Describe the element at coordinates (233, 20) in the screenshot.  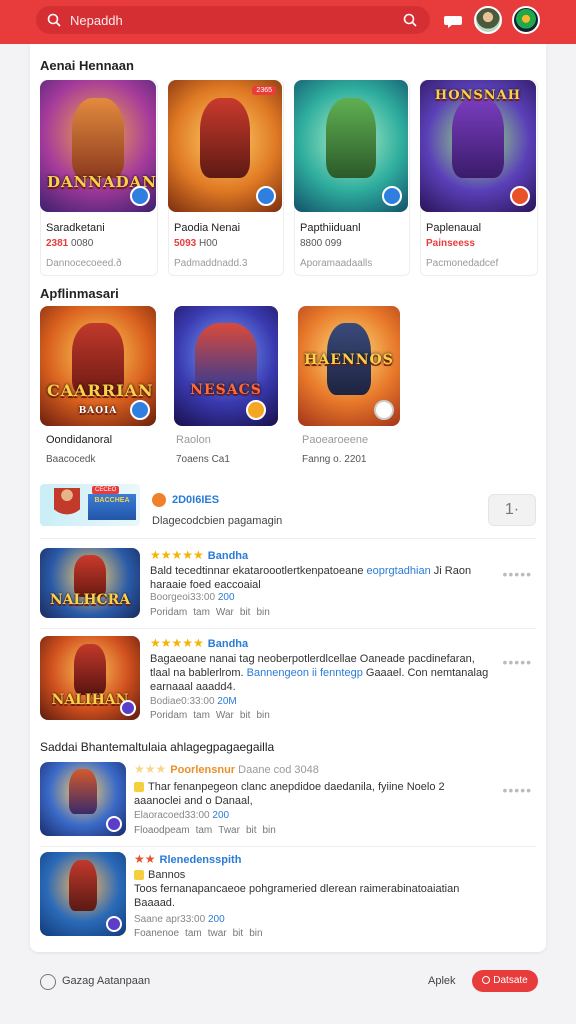
I see `search-input: Nepaddh` at that location.